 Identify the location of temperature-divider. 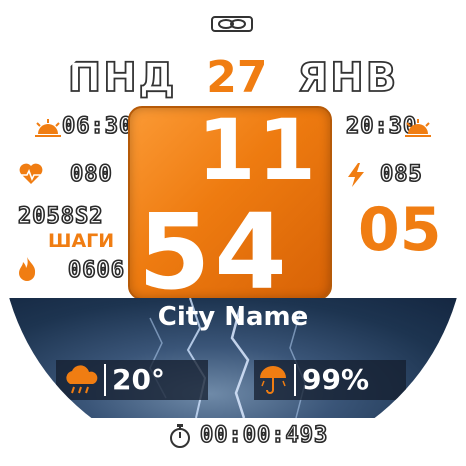
(105, 380).